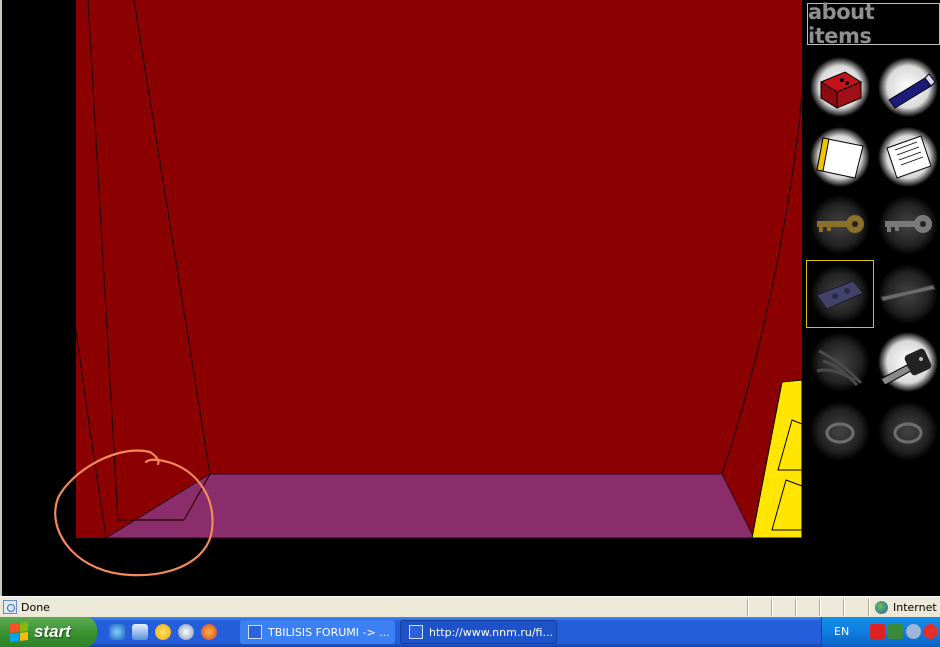  What do you see at coordinates (35, 607) in the screenshot?
I see `status-text: Done` at bounding box center [35, 607].